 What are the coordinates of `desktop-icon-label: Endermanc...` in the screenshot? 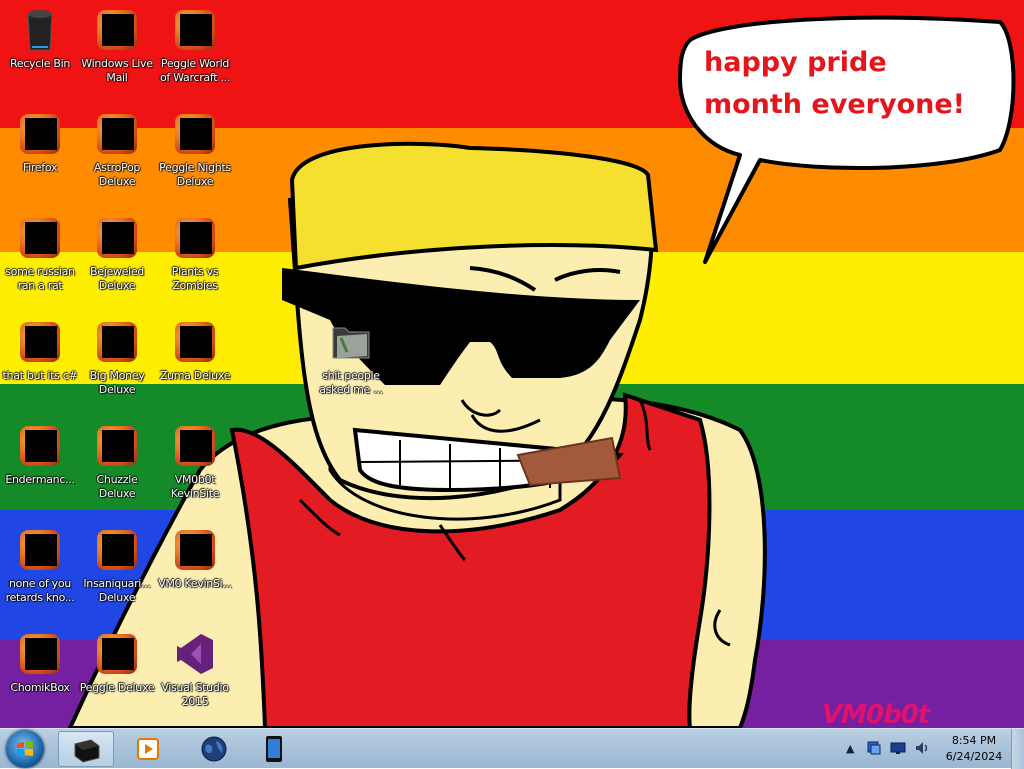 It's located at (40, 479).